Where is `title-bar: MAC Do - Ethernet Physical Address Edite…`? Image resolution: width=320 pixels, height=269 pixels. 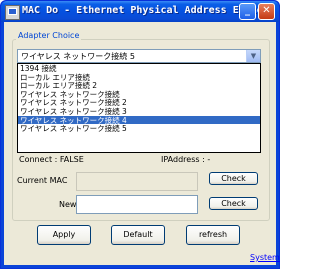 title-bar: MAC Do - Ethernet Physical Address Edite… is located at coordinates (140, 11).